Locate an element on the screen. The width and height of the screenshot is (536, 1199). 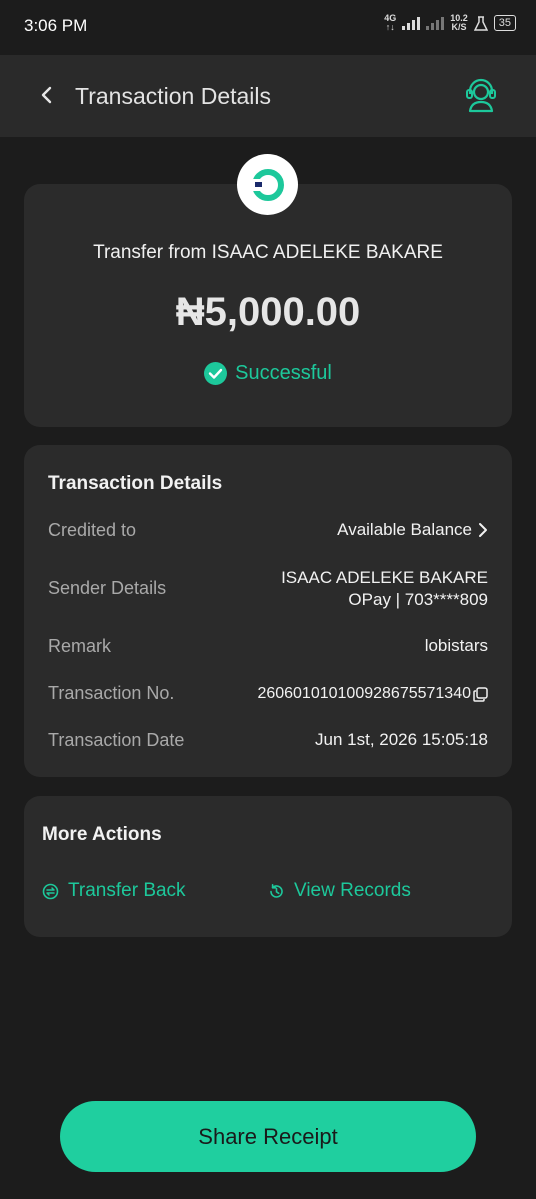
support-headset-icon is located at coordinates (481, 95).